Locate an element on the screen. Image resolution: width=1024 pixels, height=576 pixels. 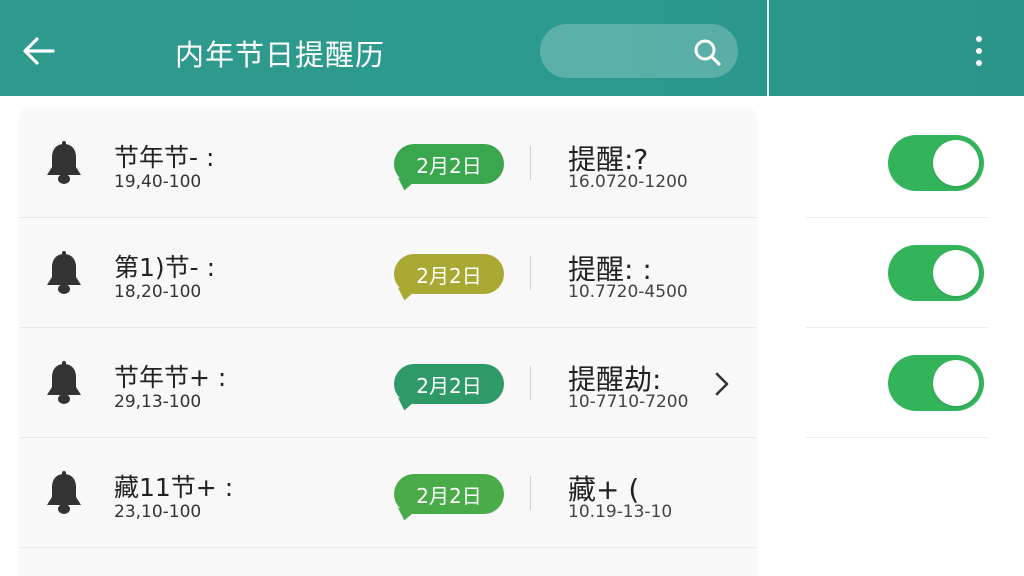
search-box is located at coordinates (639, 51).